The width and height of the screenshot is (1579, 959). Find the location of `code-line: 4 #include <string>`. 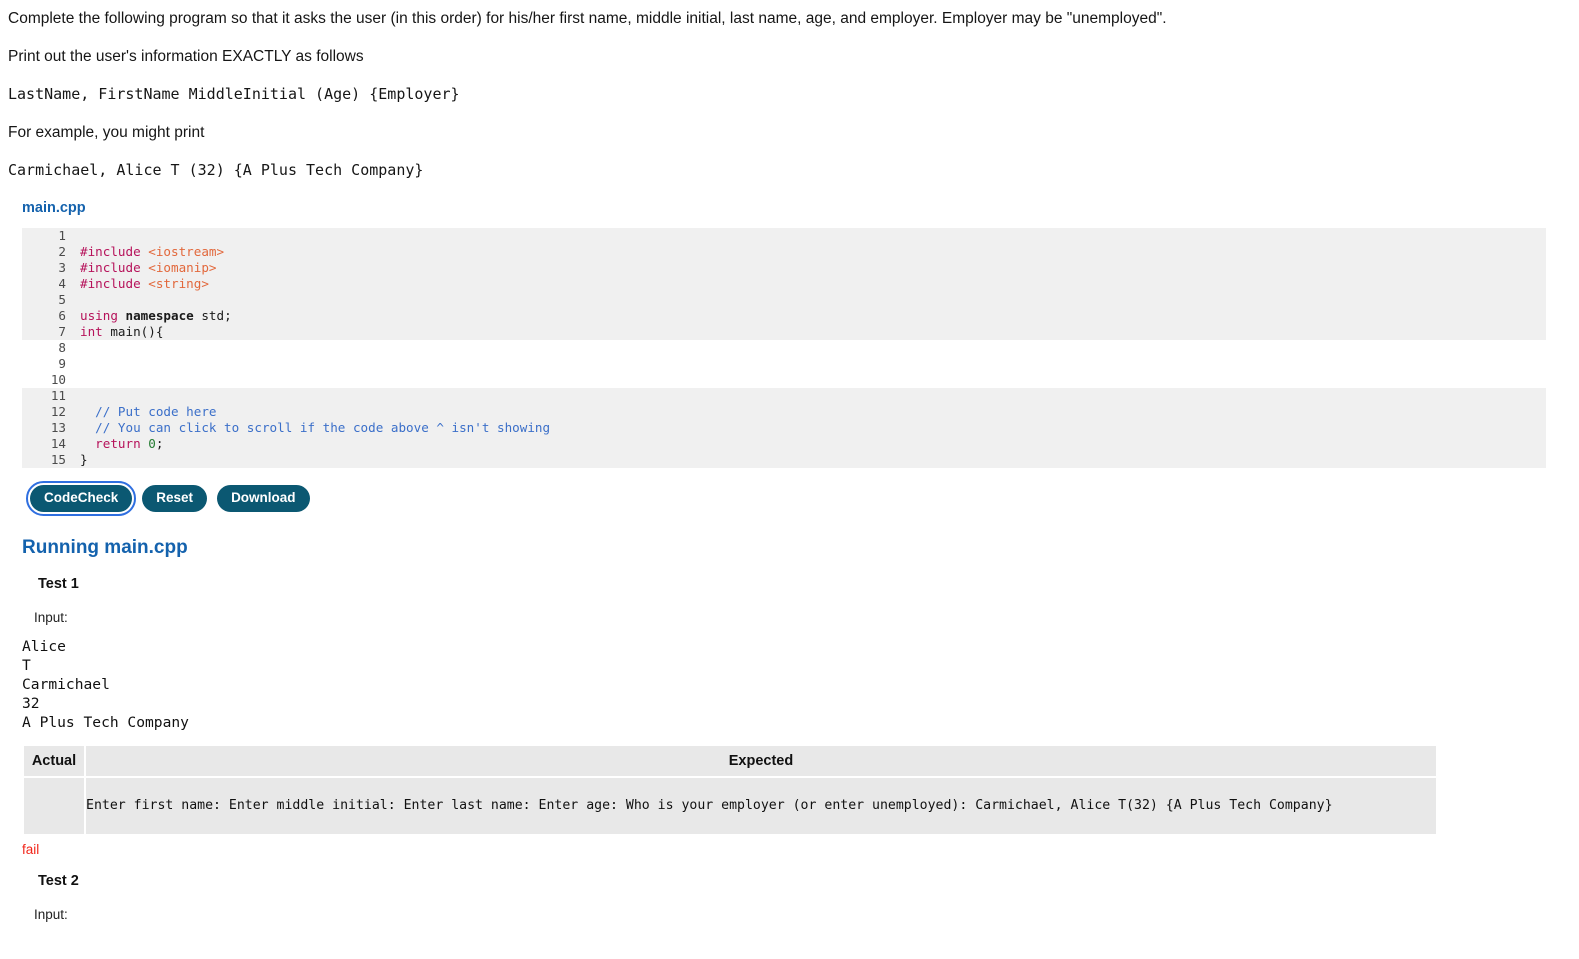

code-line: 4 #include <string> is located at coordinates (784, 284).